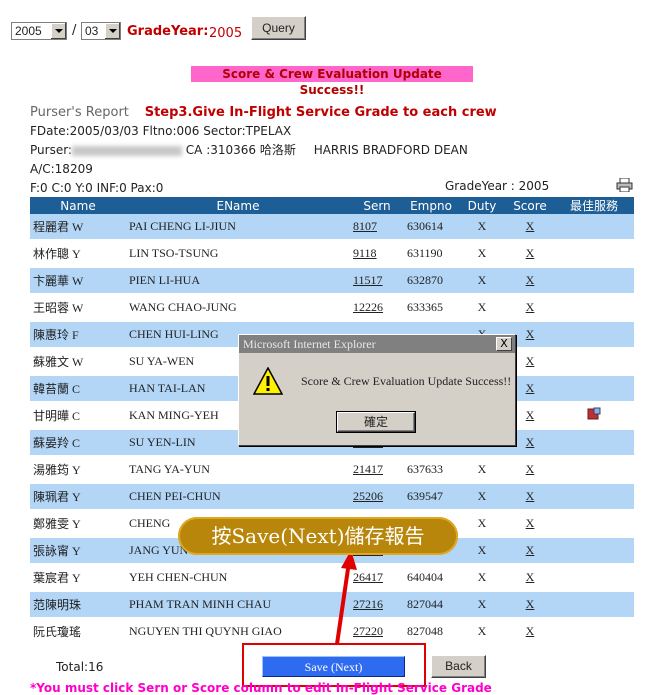 This screenshot has width=648, height=695. Describe the element at coordinates (240, 150) in the screenshot. I see `purser-ca: CA :310366 哈洛斯` at that location.